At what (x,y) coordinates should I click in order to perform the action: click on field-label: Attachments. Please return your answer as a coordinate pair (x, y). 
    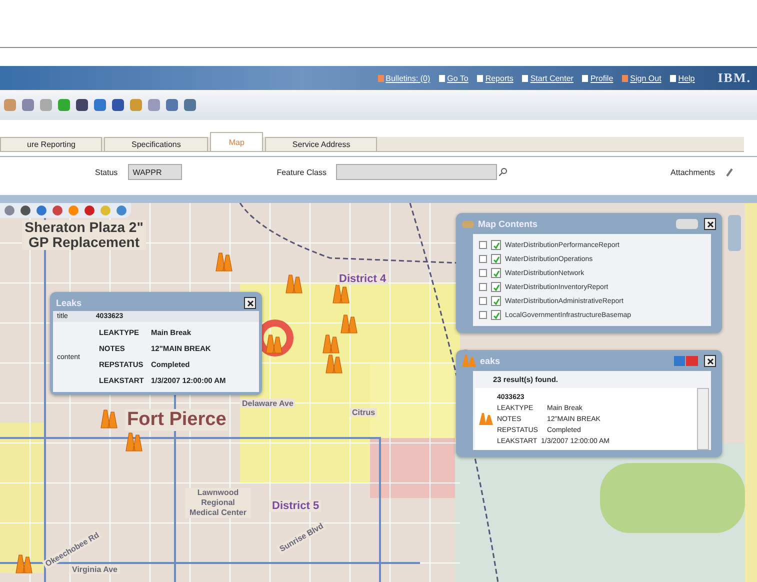
    Looking at the image, I should click on (692, 172).